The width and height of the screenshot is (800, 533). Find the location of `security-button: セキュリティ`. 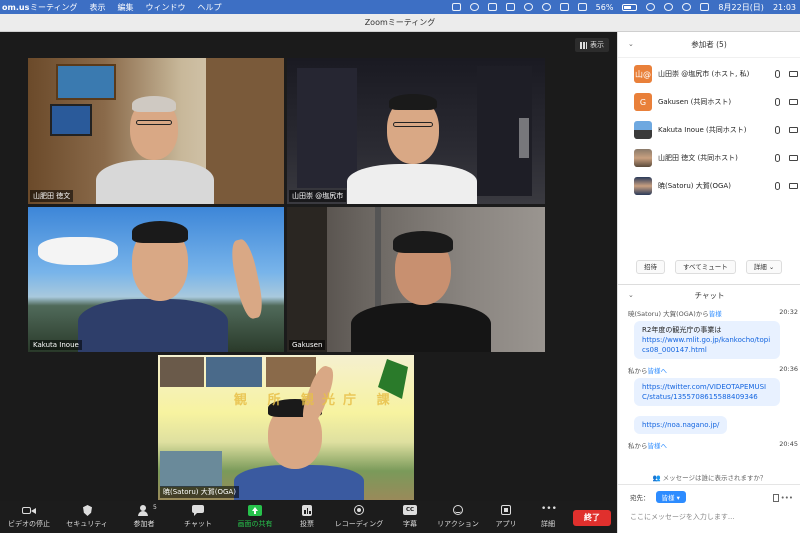

security-button: セキュリティ is located at coordinates (87, 517).